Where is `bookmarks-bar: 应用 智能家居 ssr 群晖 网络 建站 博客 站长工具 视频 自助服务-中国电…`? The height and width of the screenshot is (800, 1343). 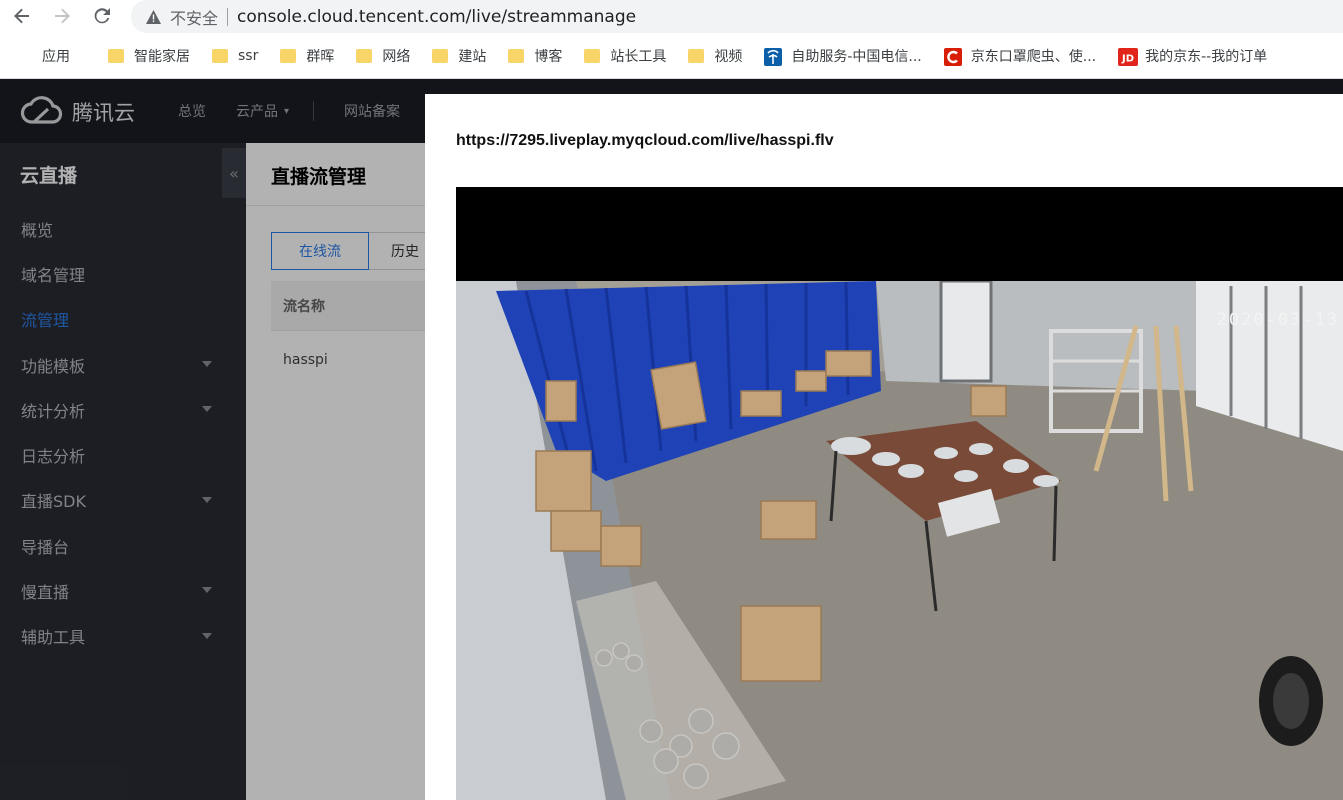
bookmarks-bar: 应用 智能家居 ssr 群晖 网络 建站 博客 站长工具 视频 自助服务-中国电… is located at coordinates (671, 56).